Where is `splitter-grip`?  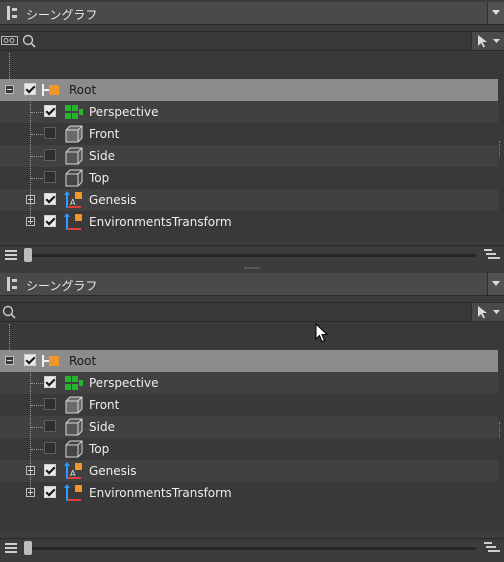 splitter-grip is located at coordinates (252, 268).